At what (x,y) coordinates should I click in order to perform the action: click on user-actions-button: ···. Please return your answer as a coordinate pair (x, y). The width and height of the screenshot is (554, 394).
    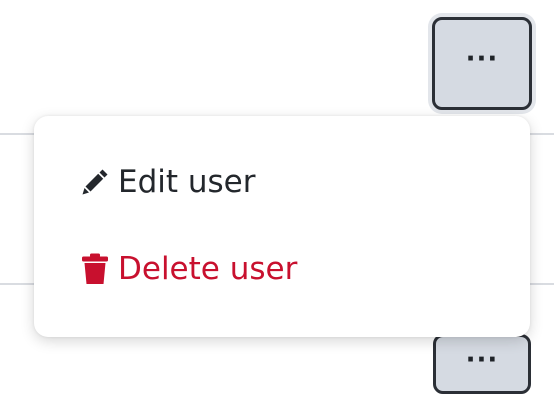
    Looking at the image, I should click on (482, 63).